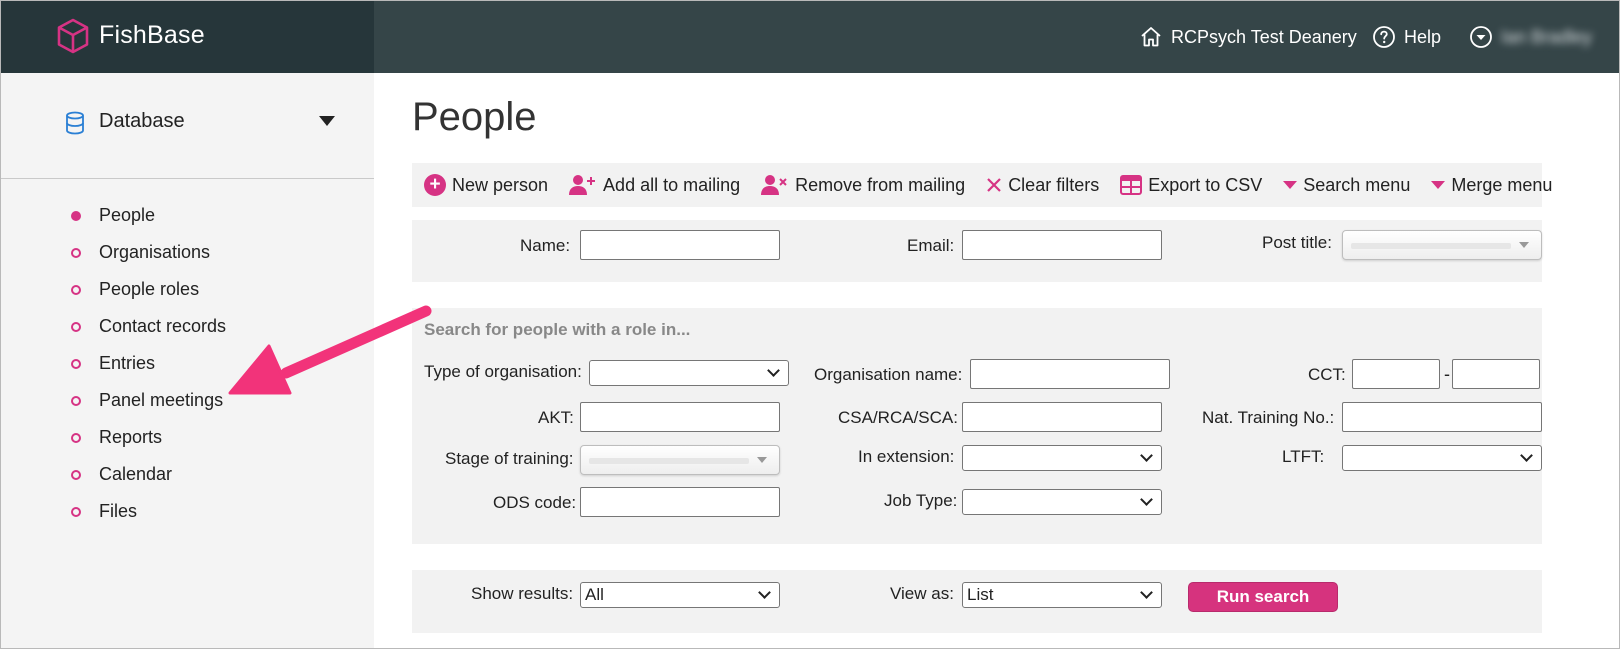 This screenshot has width=1620, height=649. Describe the element at coordinates (1431, 246) in the screenshot. I see `post-title-placeholder` at that location.